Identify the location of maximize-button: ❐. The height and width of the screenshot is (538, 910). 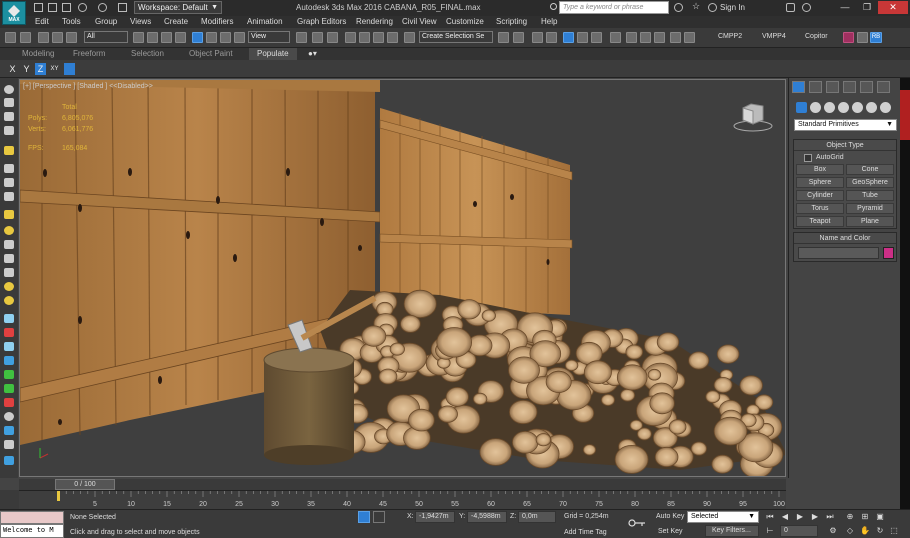
(867, 7).